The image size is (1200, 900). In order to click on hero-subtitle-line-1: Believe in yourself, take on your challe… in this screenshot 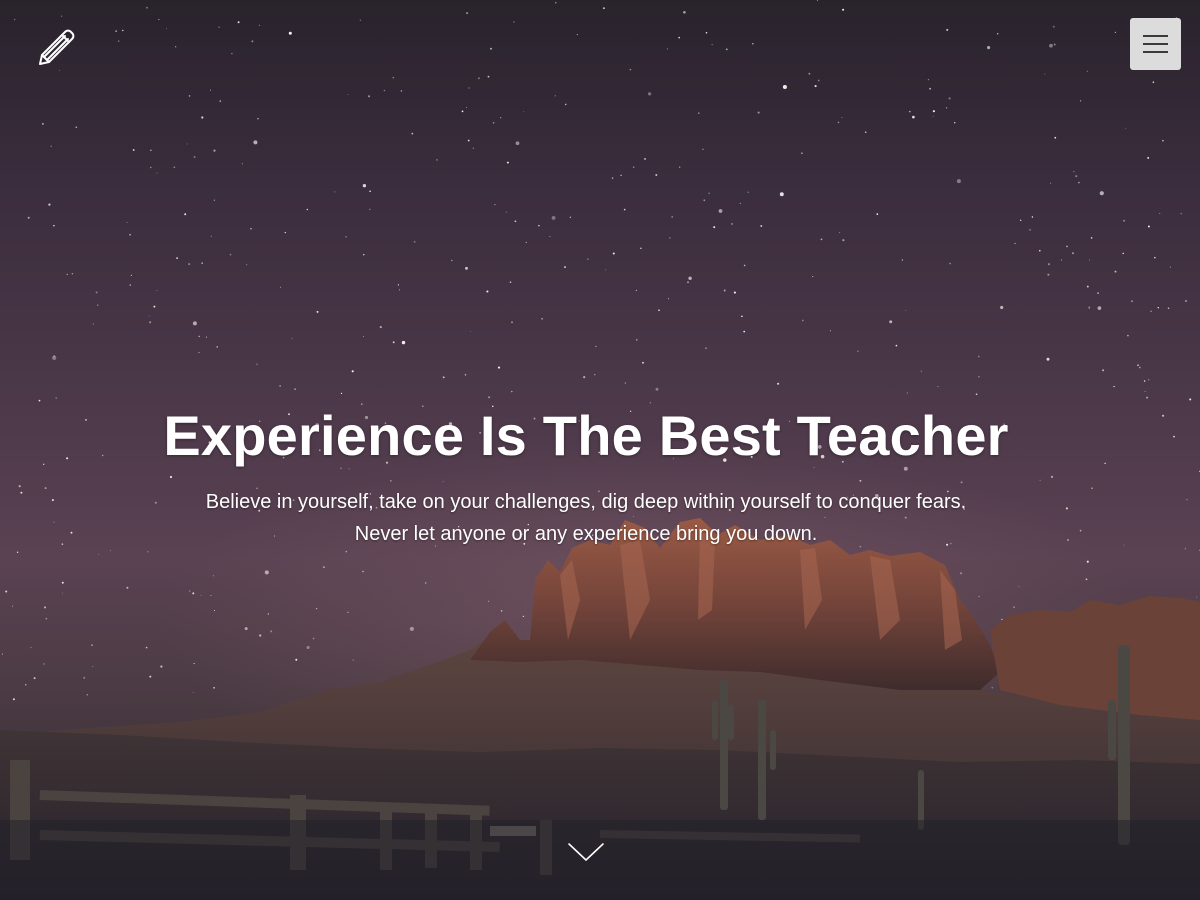, I will do `click(586, 502)`.